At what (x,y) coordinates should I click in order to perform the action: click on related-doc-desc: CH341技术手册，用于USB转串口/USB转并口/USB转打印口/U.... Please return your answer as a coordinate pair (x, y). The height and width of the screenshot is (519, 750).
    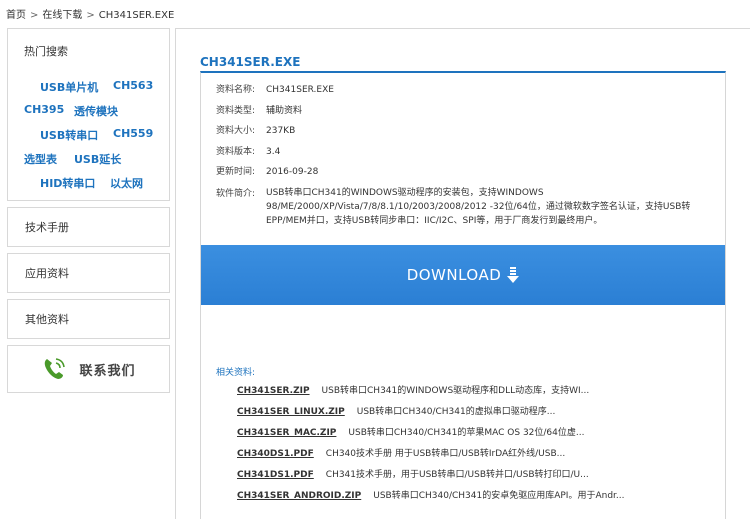
    Looking at the image, I should click on (457, 475).